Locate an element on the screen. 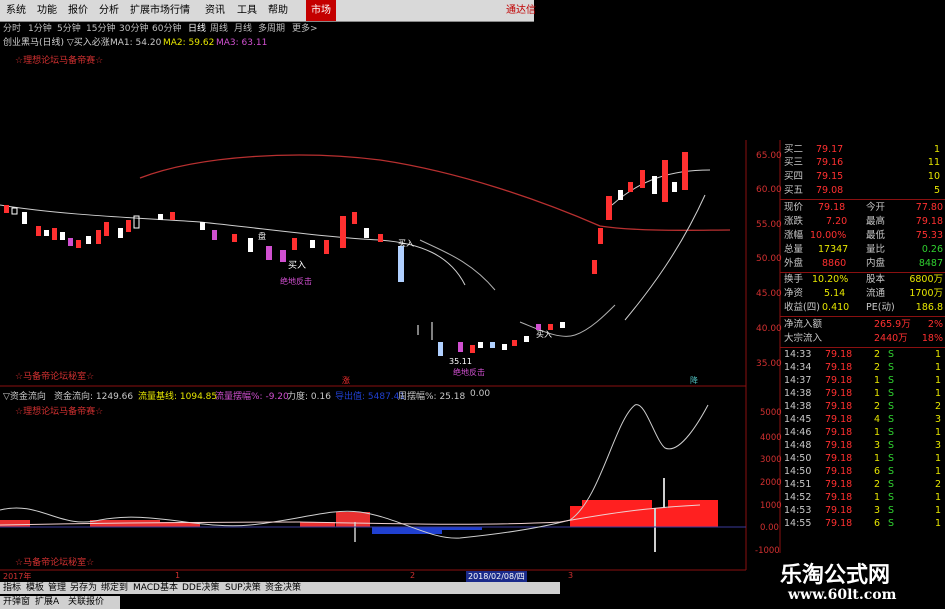 This screenshot has height=609, width=945. y-tick: 55.00 is located at coordinates (769, 225).